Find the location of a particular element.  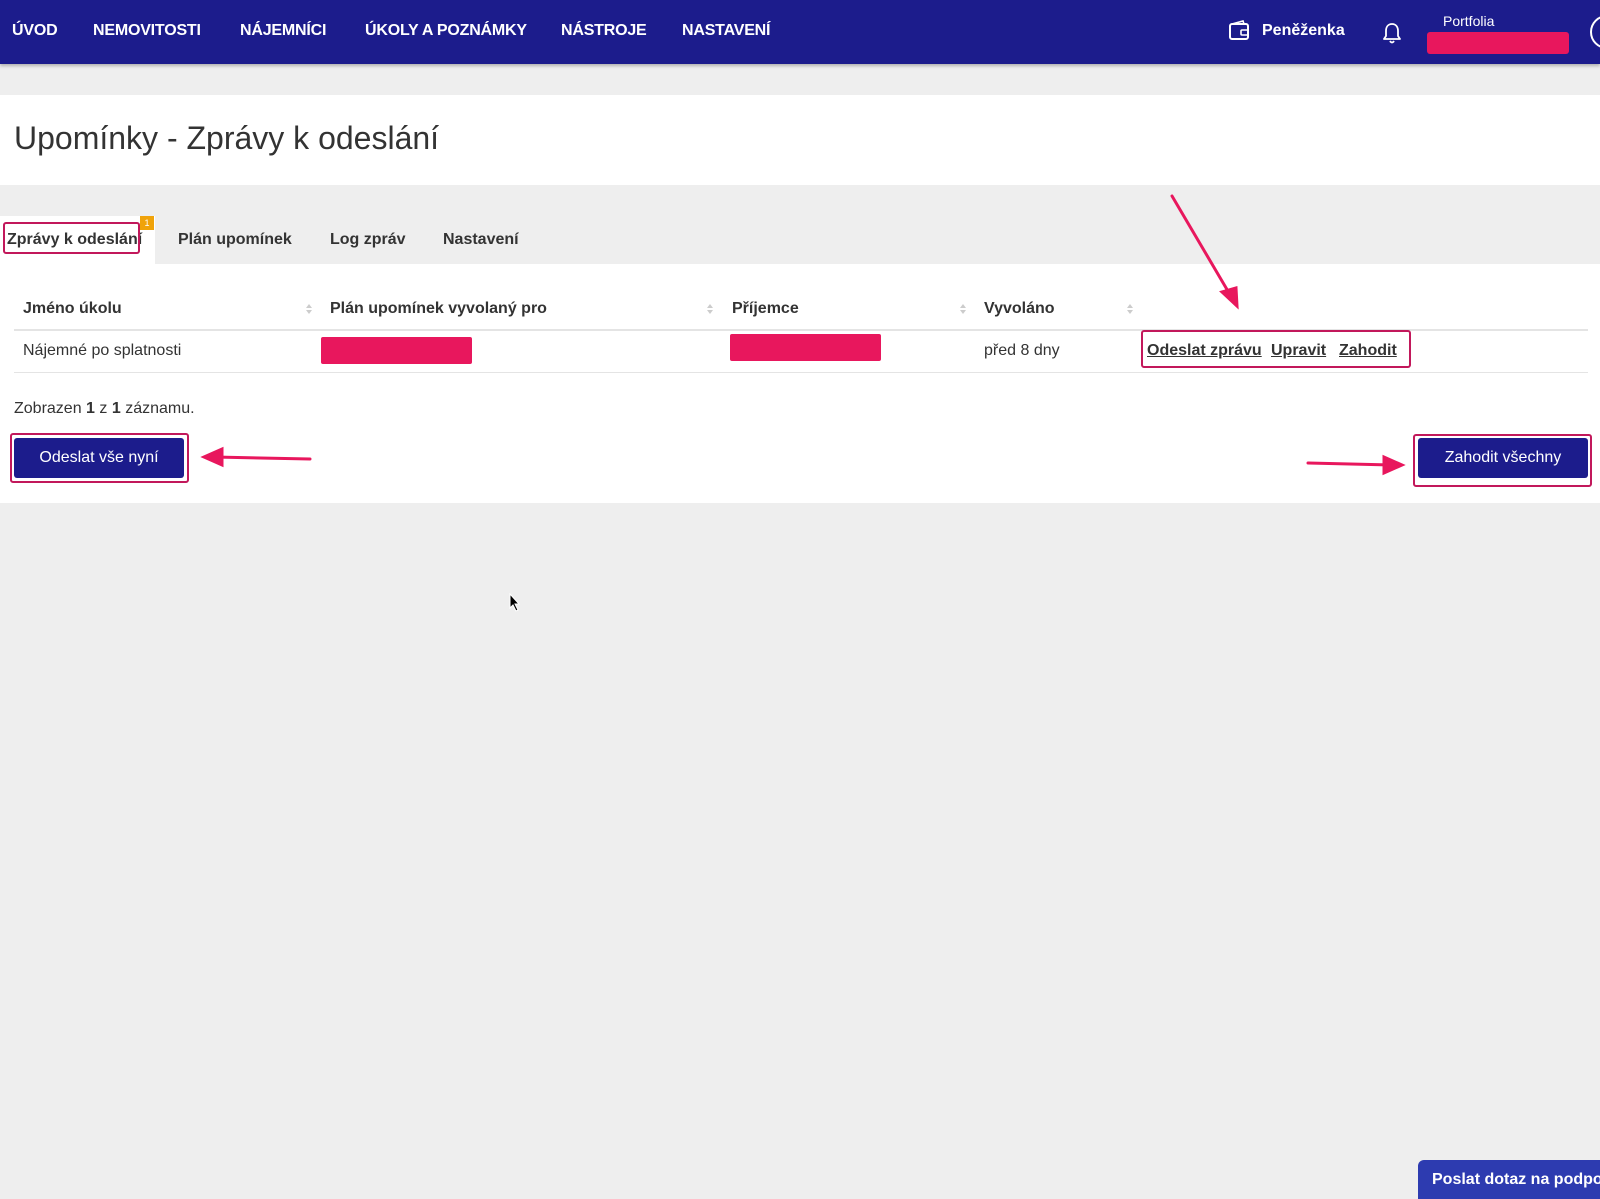

edit-link: Upravit is located at coordinates (1298, 351).